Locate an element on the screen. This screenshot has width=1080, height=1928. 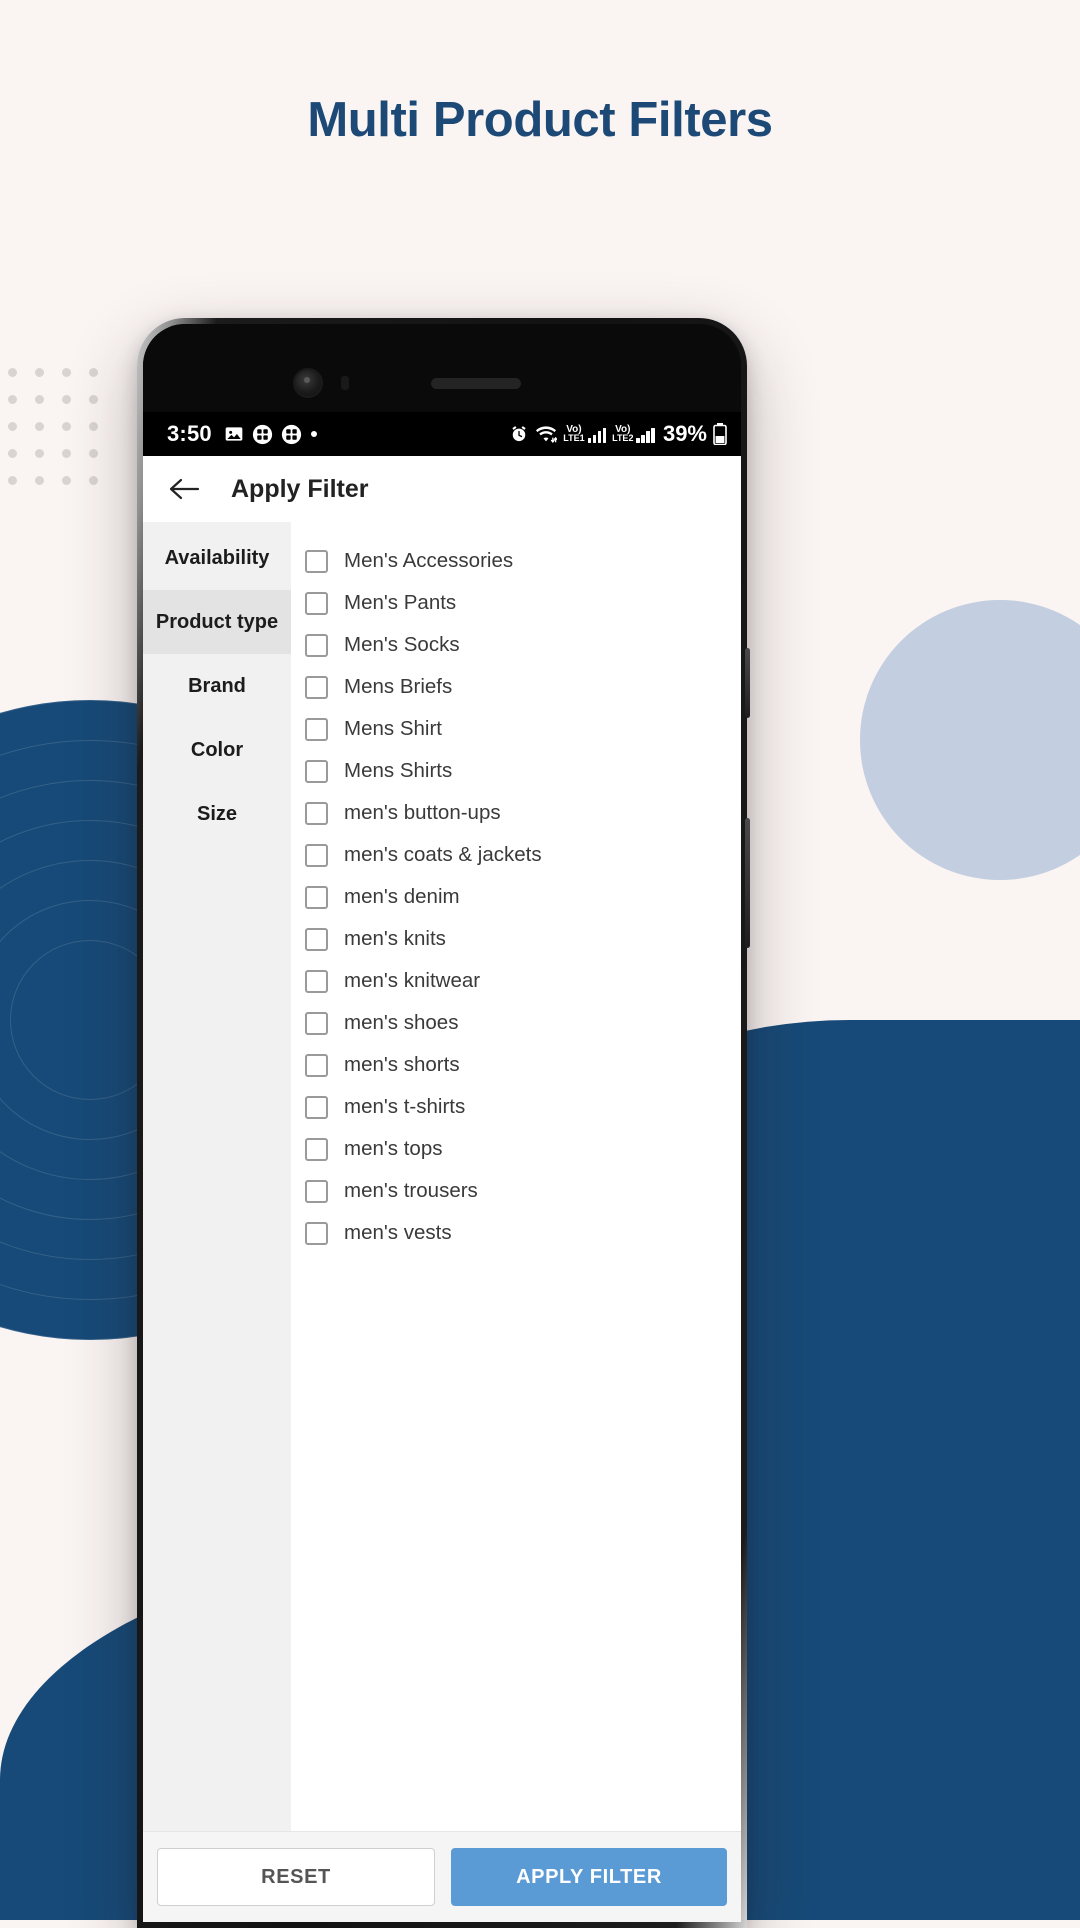
filter-option-row: Mens Briefs is located at coordinates (523, 687).